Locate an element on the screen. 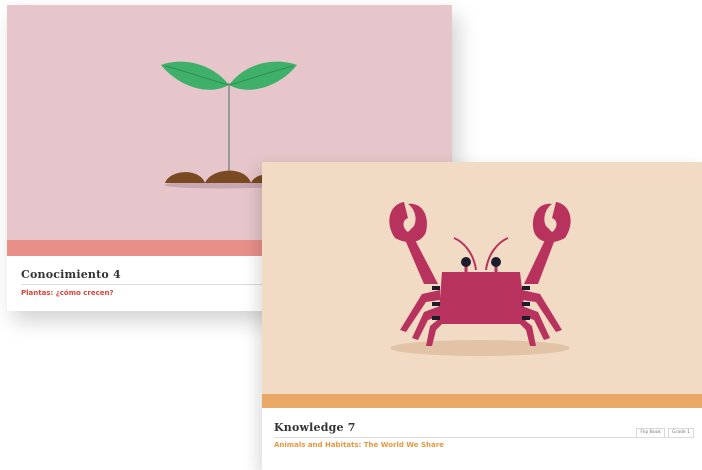  book-title: Conocimiento 4 is located at coordinates (71, 274).